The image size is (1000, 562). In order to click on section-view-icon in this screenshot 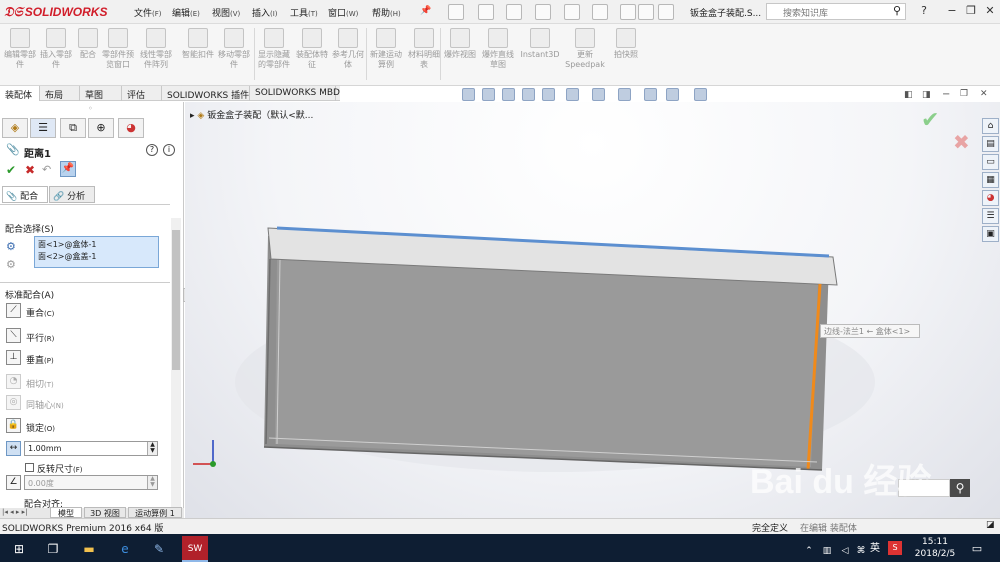, I will do `click(528, 94)`.